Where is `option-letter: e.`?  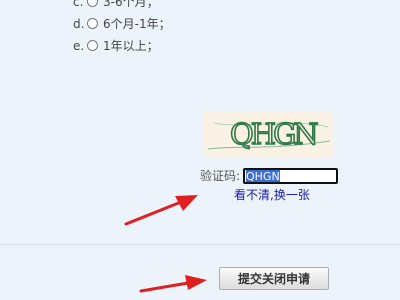 option-letter: e. is located at coordinates (79, 46).